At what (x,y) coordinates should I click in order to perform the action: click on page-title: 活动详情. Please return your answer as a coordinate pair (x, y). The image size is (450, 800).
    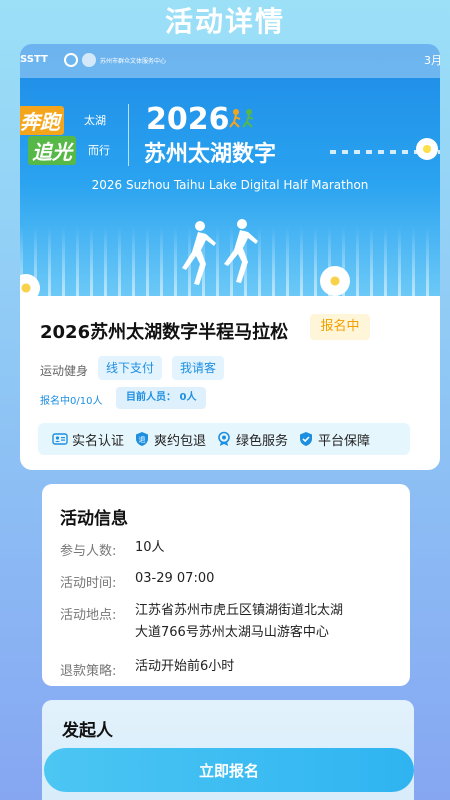
    Looking at the image, I should click on (224, 21).